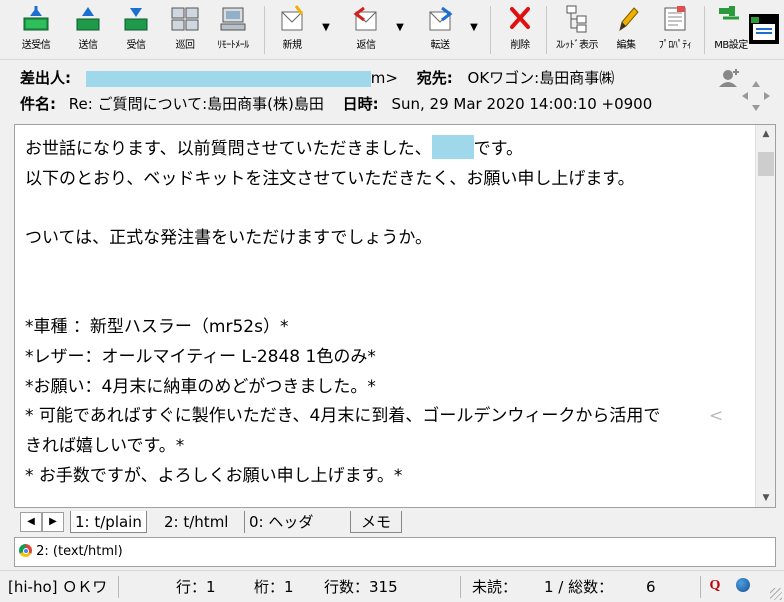 The width and height of the screenshot is (784, 602). I want to click on total-count: 6, so click(651, 587).